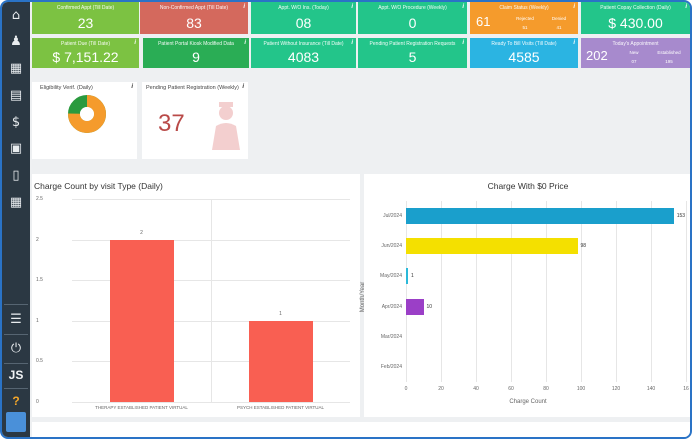  I want to click on menu-icon: ☰, so click(16, 320).